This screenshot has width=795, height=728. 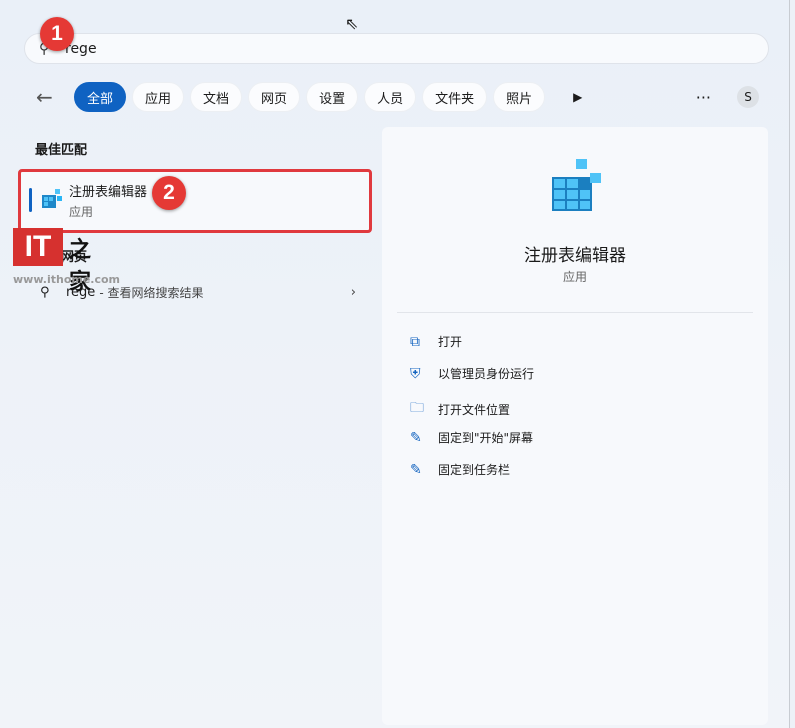 I want to click on filter-documents: 文档, so click(x=216, y=97).